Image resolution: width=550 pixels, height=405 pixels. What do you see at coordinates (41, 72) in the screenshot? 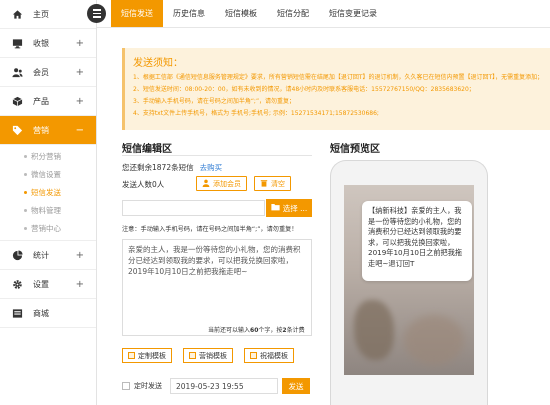
I see `sidebar-item-label: 会员` at bounding box center [41, 72].